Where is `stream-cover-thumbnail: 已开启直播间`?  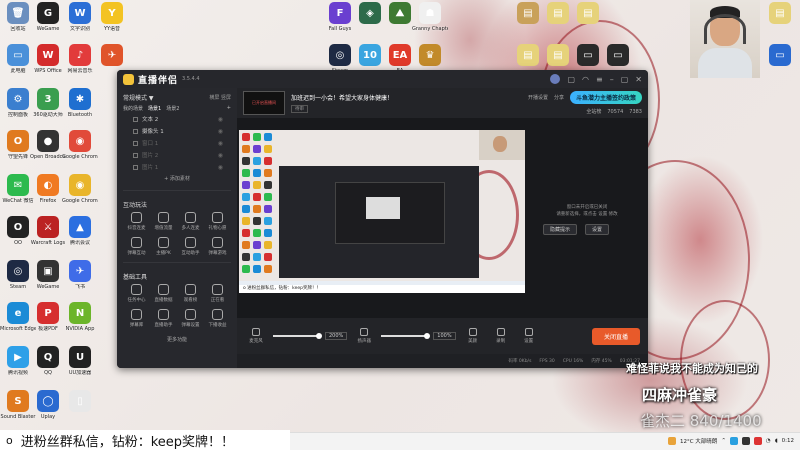
stream-cover-thumbnail: 已开启直播间 is located at coordinates (264, 103).